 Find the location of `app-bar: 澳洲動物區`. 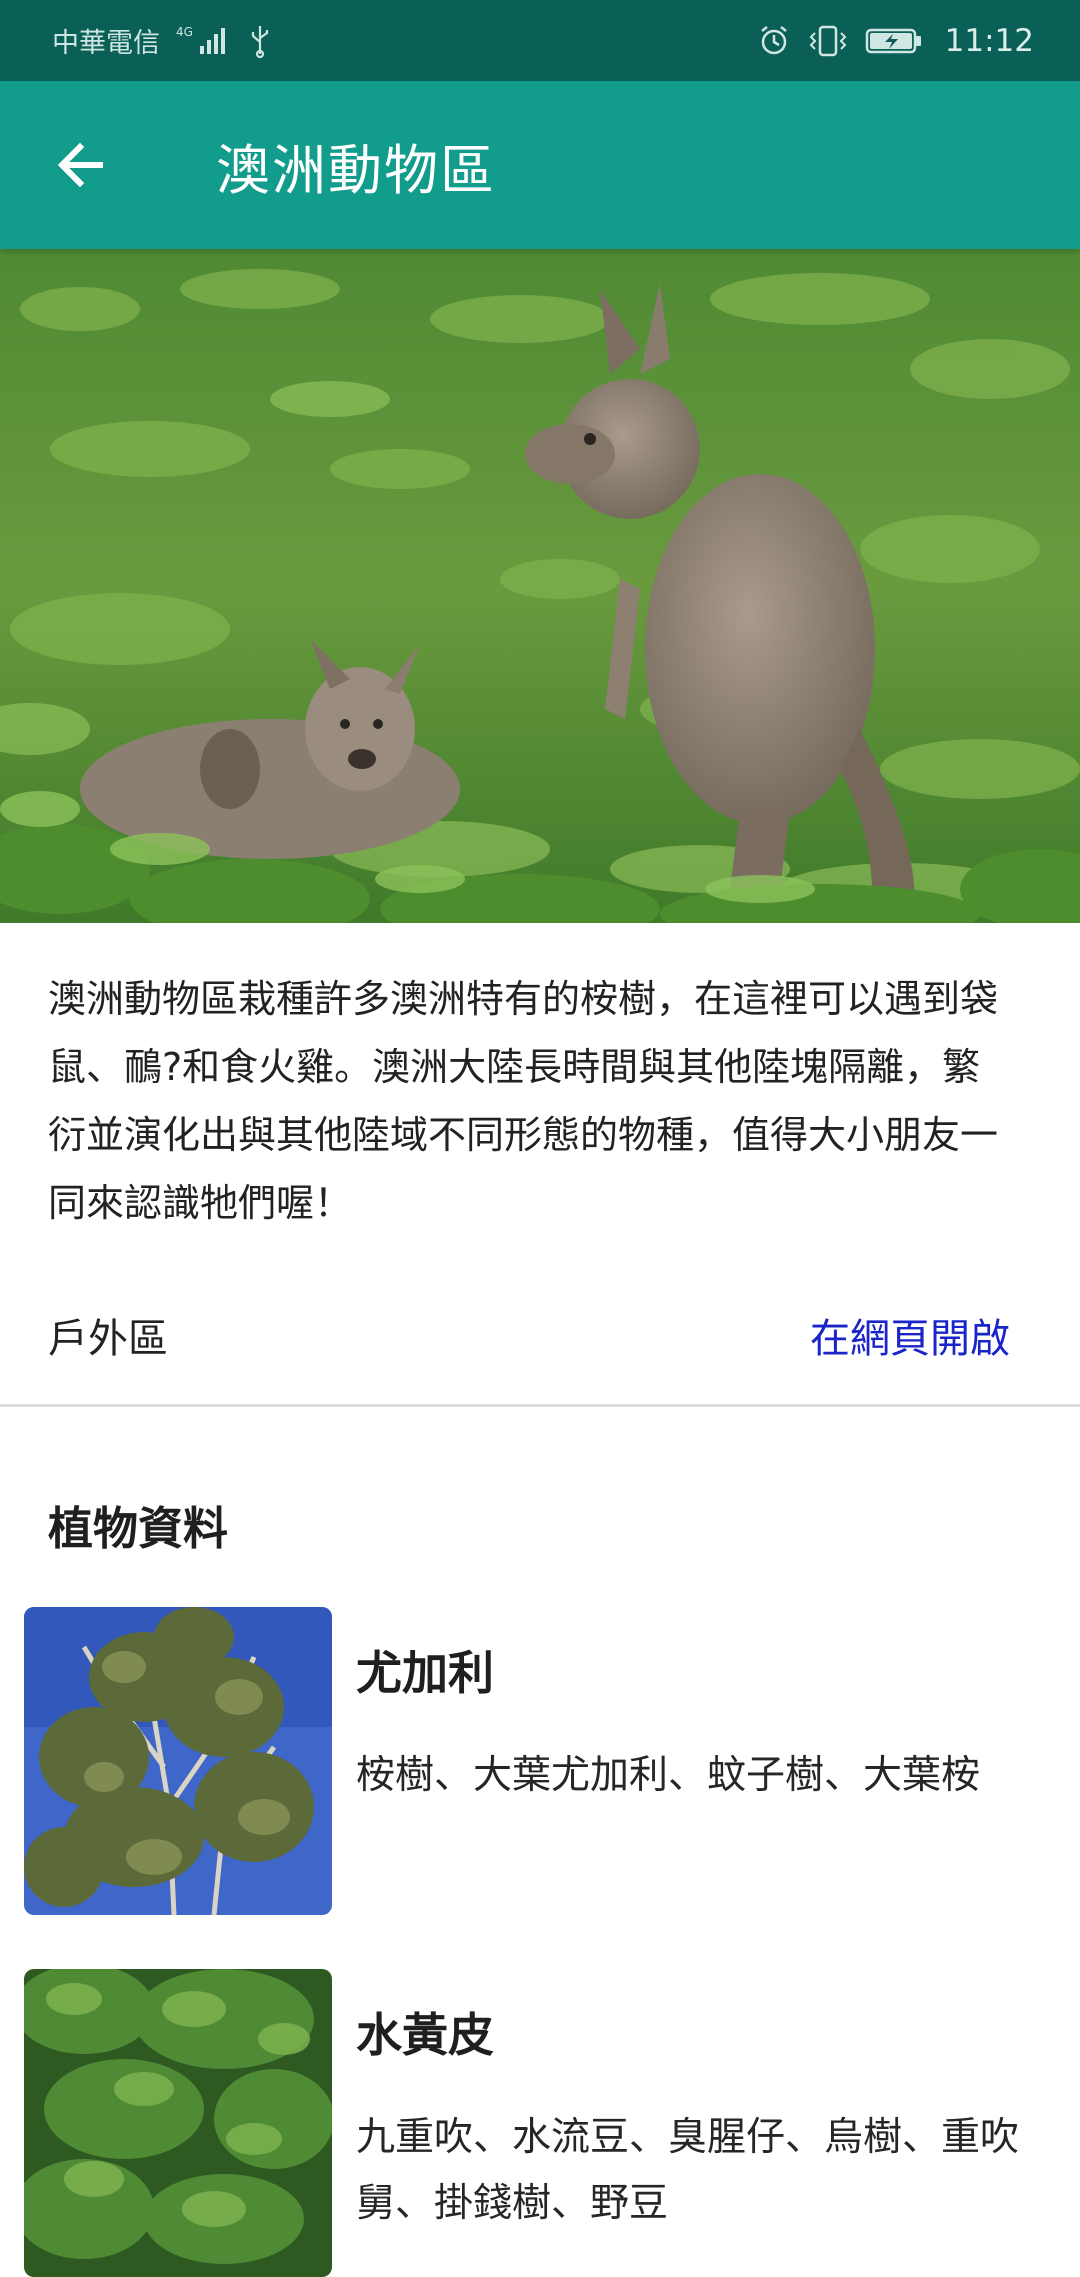

app-bar: 澳洲動物區 is located at coordinates (540, 165).